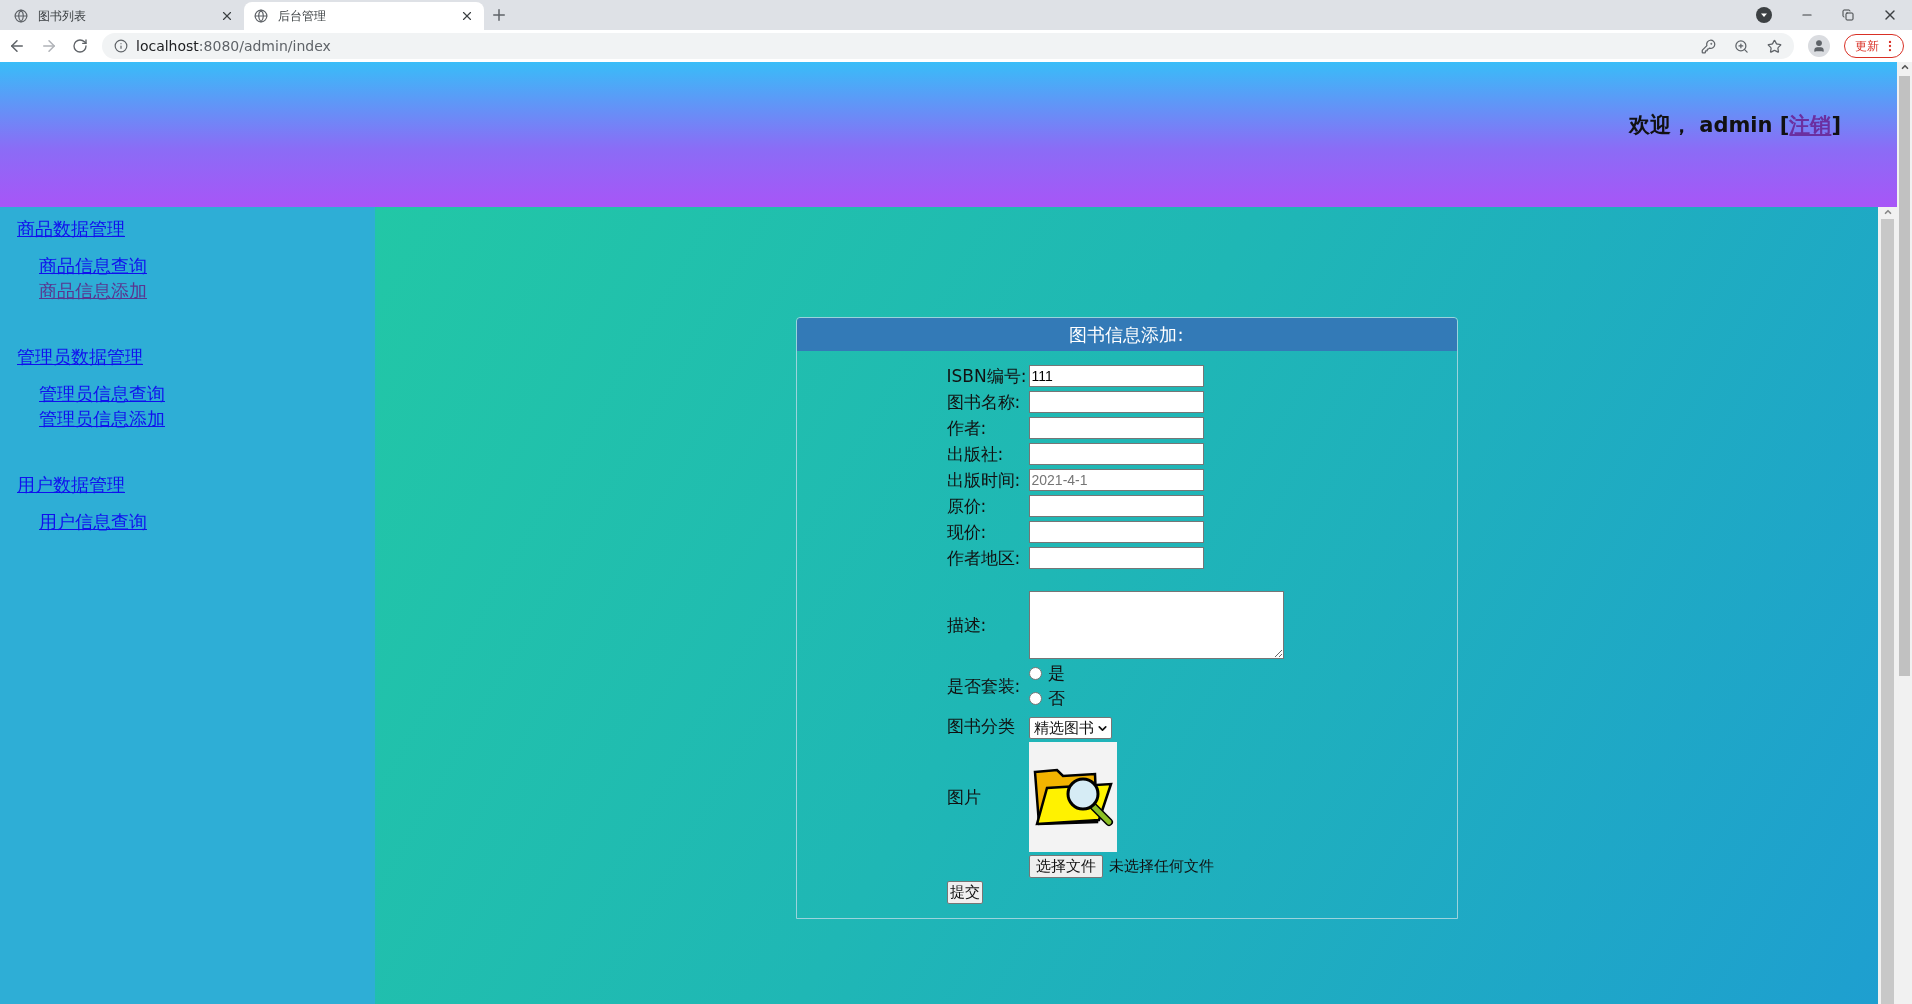 The width and height of the screenshot is (1912, 1004). What do you see at coordinates (364, 16) in the screenshot?
I see `browser-tab: 后台管理` at bounding box center [364, 16].